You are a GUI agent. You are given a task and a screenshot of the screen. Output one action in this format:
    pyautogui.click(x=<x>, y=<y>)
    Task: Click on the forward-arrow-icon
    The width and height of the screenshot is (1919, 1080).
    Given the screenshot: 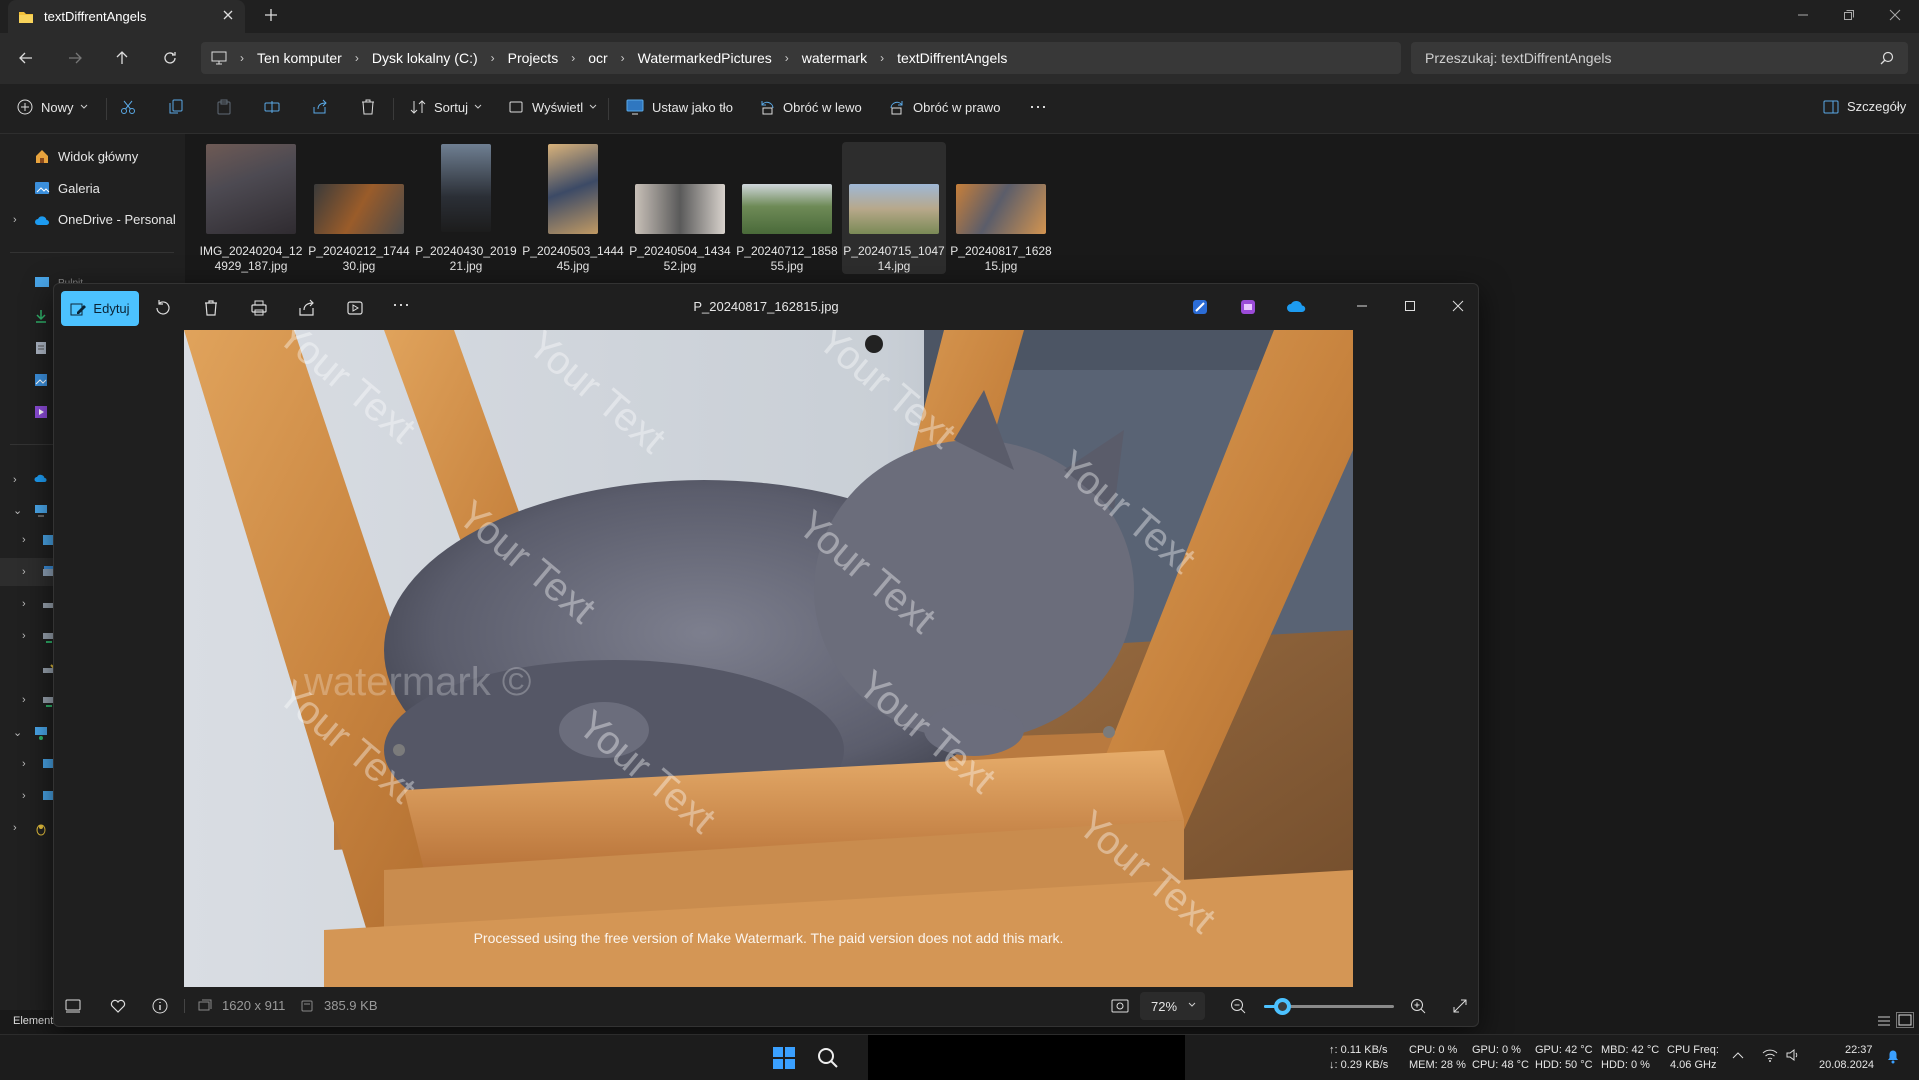 What is the action you would take?
    pyautogui.click(x=75, y=58)
    